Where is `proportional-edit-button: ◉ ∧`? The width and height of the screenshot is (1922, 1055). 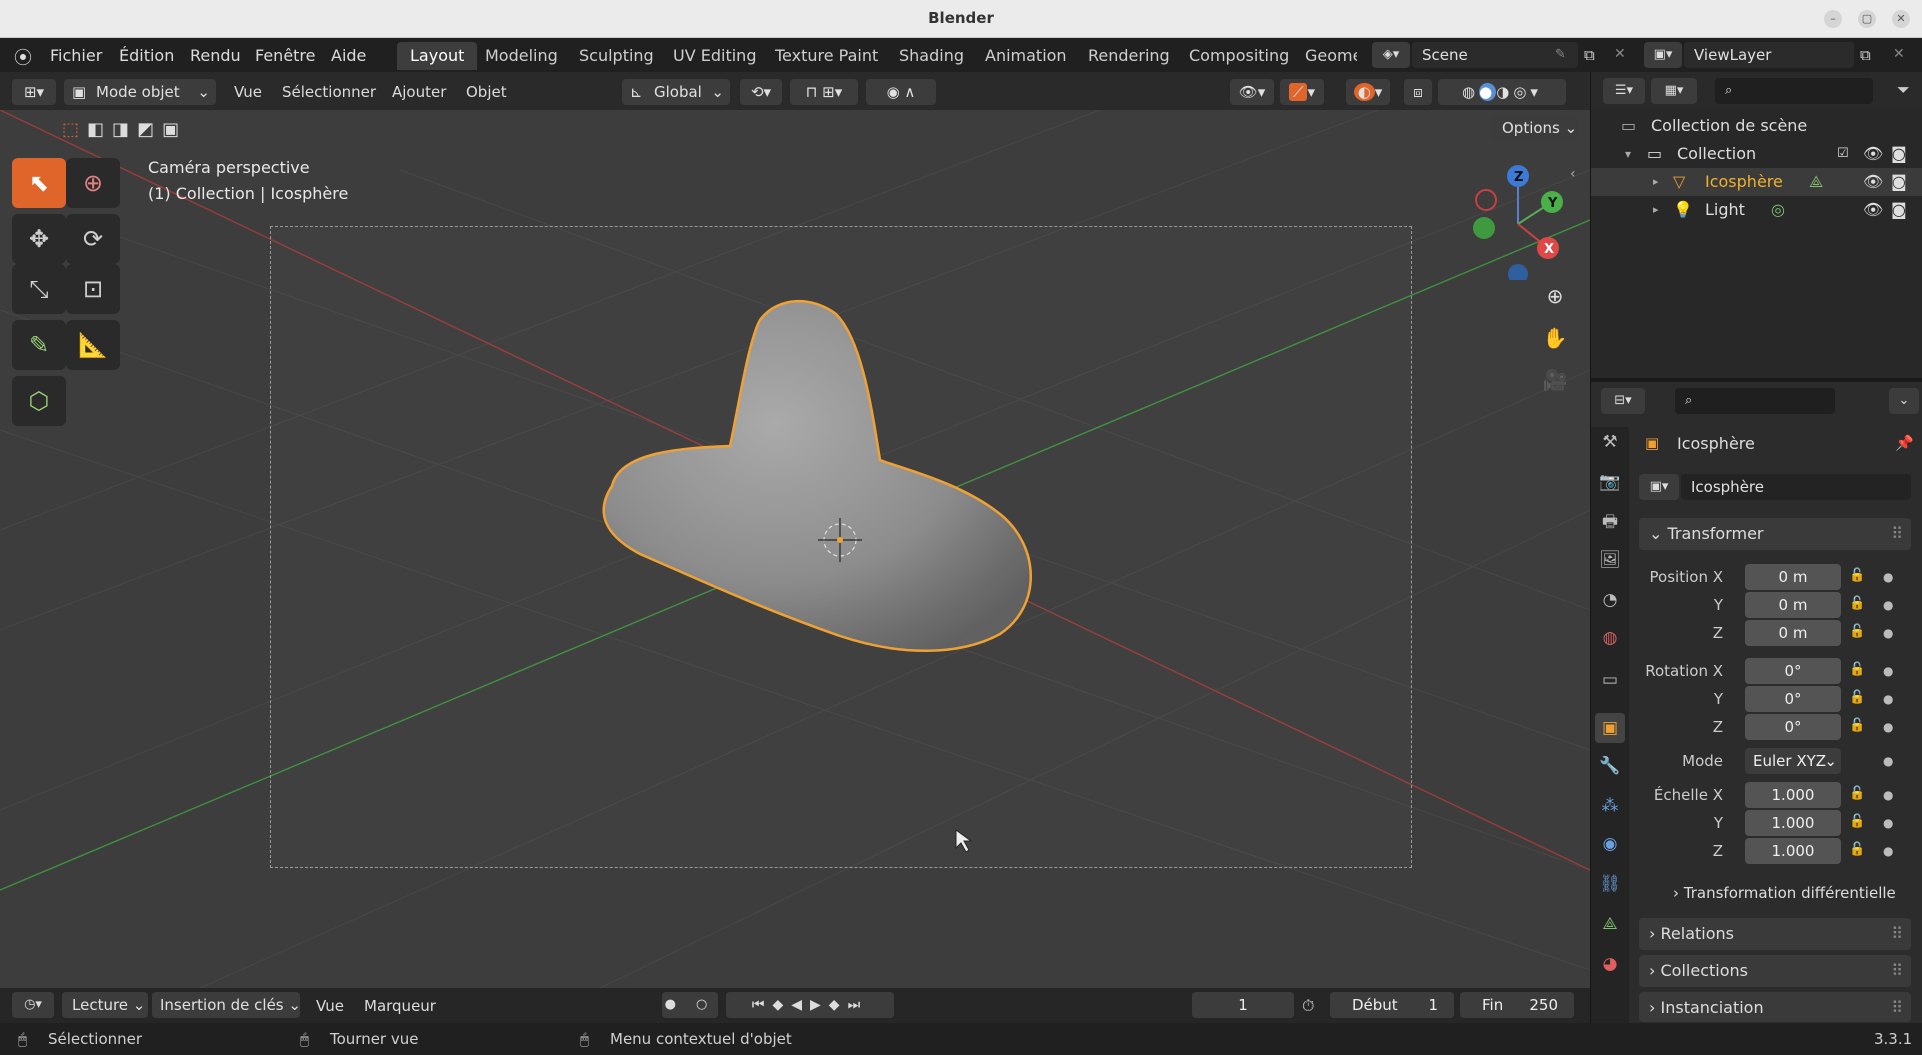
proportional-edit-button: ◉ ∧ is located at coordinates (901, 92).